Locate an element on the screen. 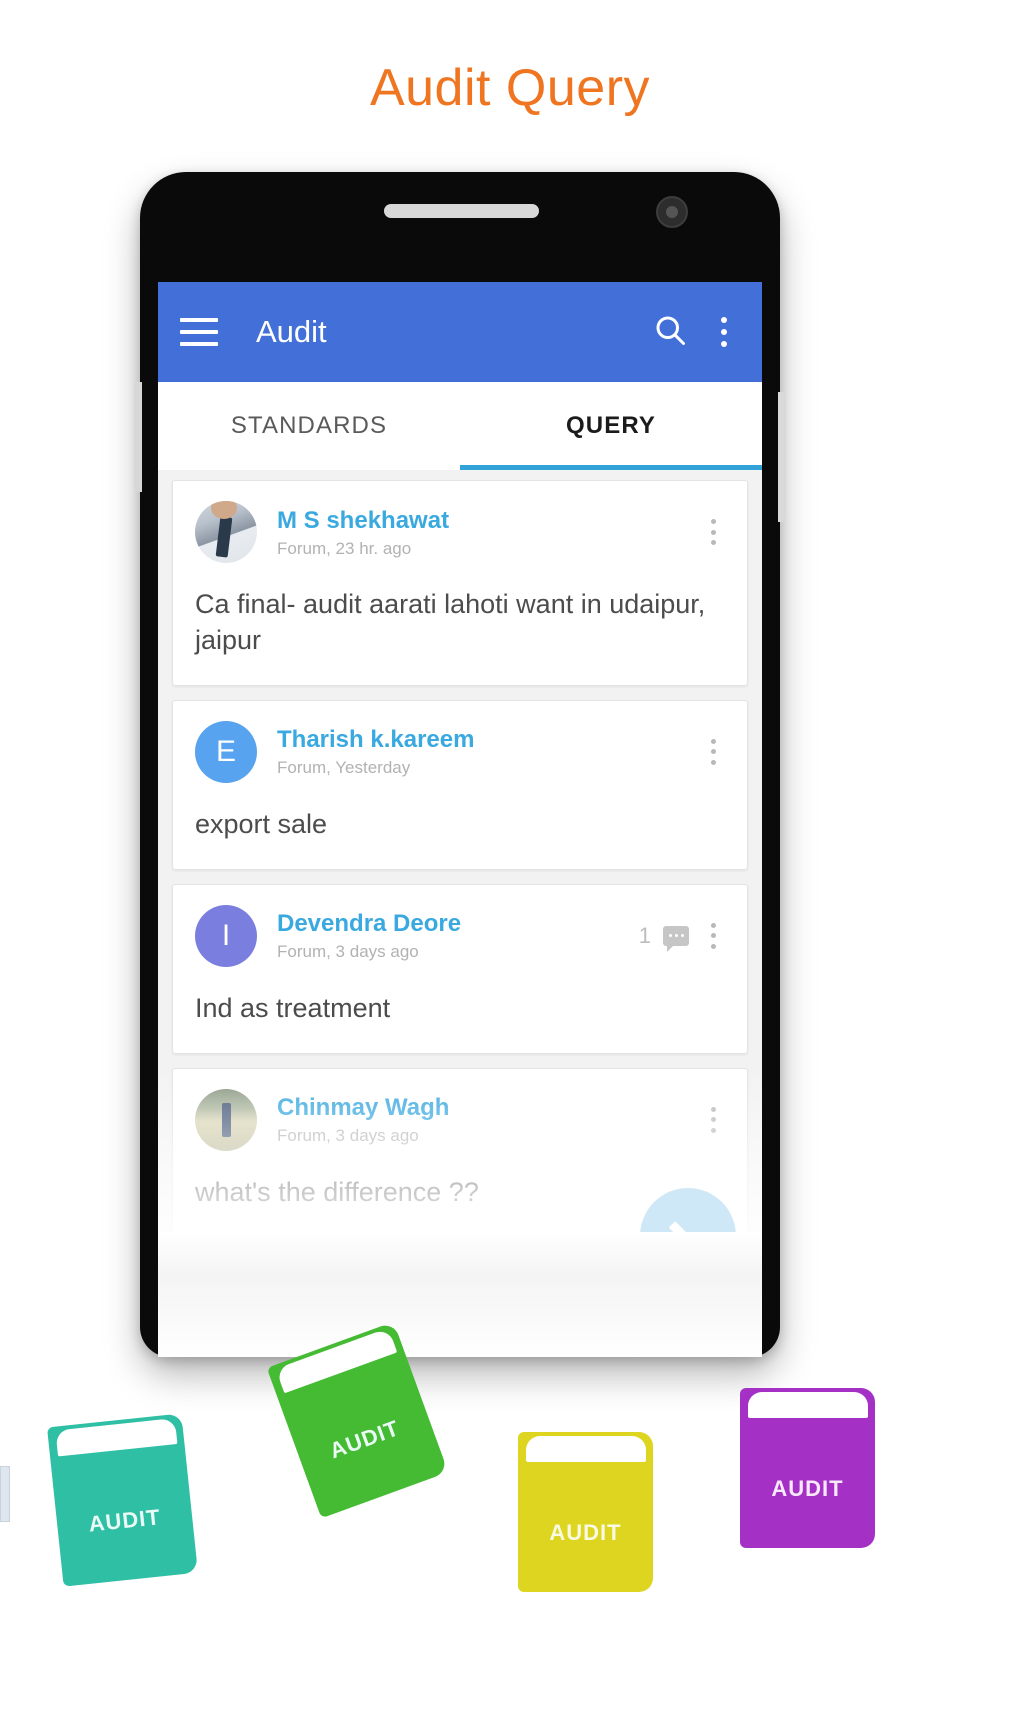 The width and height of the screenshot is (1020, 1729). comment-bubble-icon is located at coordinates (676, 938).